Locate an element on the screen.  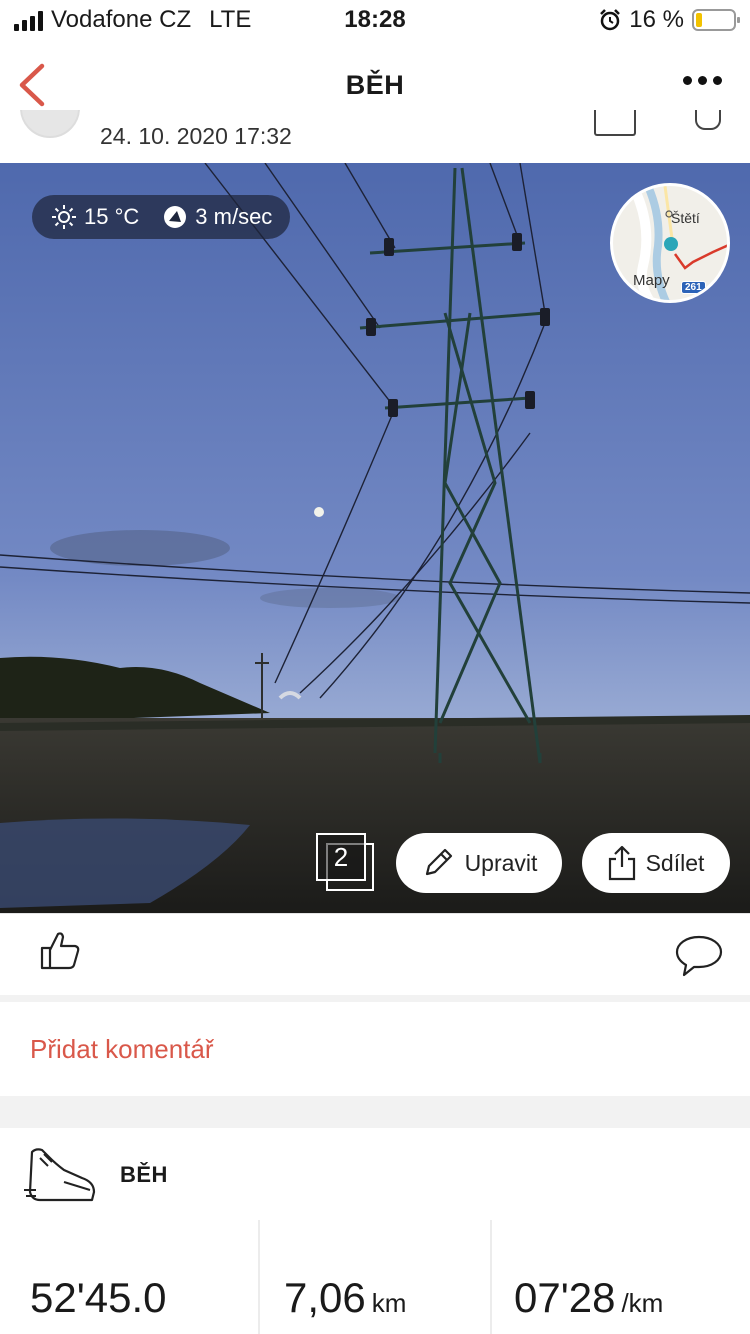
stat-pace: 07'28/km is located at coordinates (620, 1277).